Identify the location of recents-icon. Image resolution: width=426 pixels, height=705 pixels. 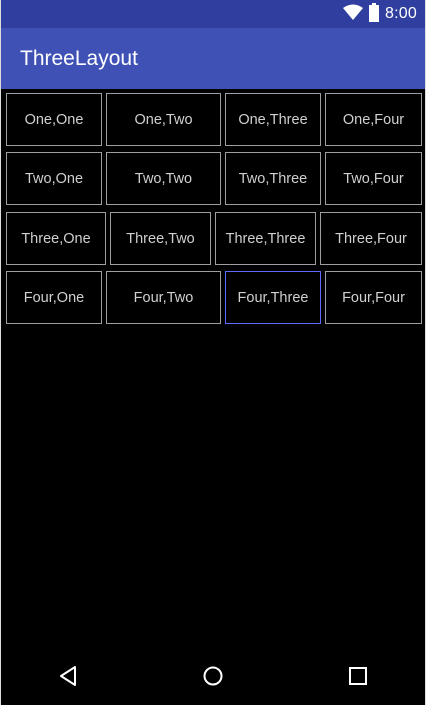
(358, 678).